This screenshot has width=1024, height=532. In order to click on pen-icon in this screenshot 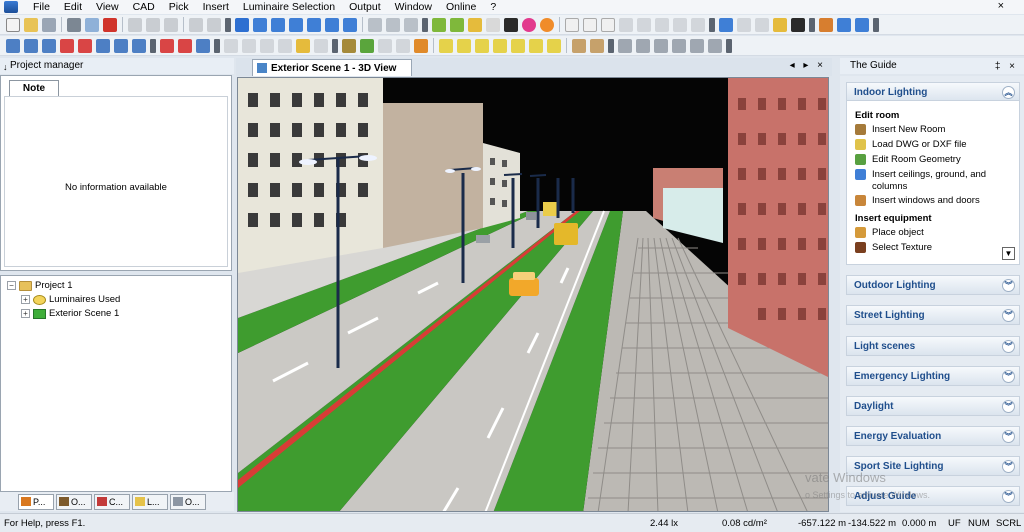, I will do `click(511, 24)`.